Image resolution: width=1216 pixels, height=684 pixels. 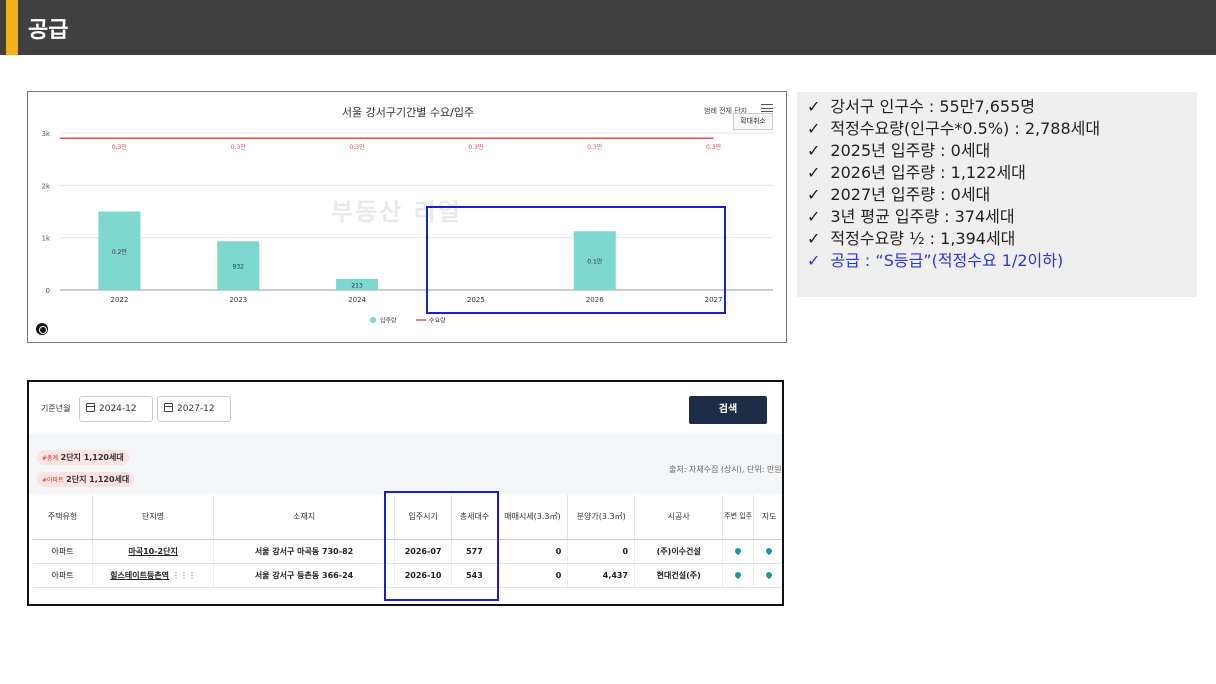 What do you see at coordinates (899, 194) in the screenshot?
I see `info-line: ✓ 2027년 입주량 : 0세대` at bounding box center [899, 194].